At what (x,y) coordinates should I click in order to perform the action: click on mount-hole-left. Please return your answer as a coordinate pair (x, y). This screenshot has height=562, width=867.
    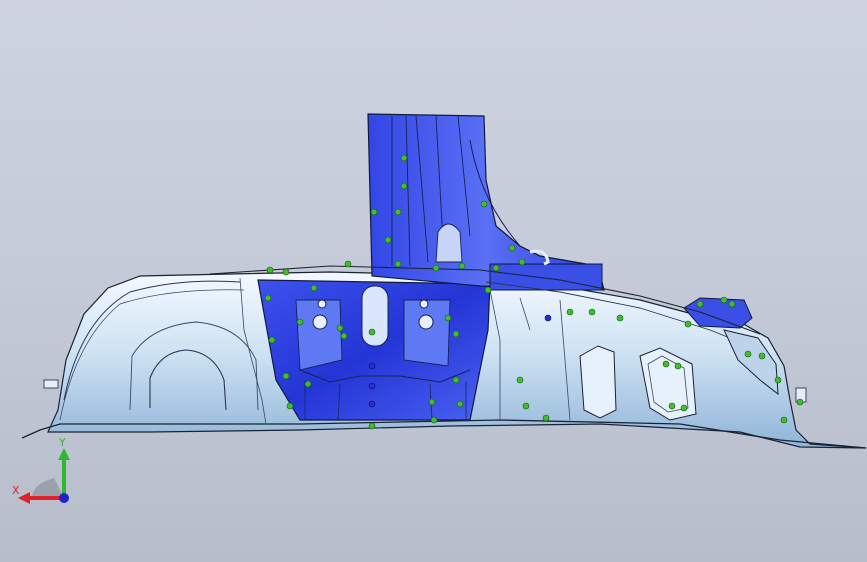
    Looking at the image, I should click on (320, 322).